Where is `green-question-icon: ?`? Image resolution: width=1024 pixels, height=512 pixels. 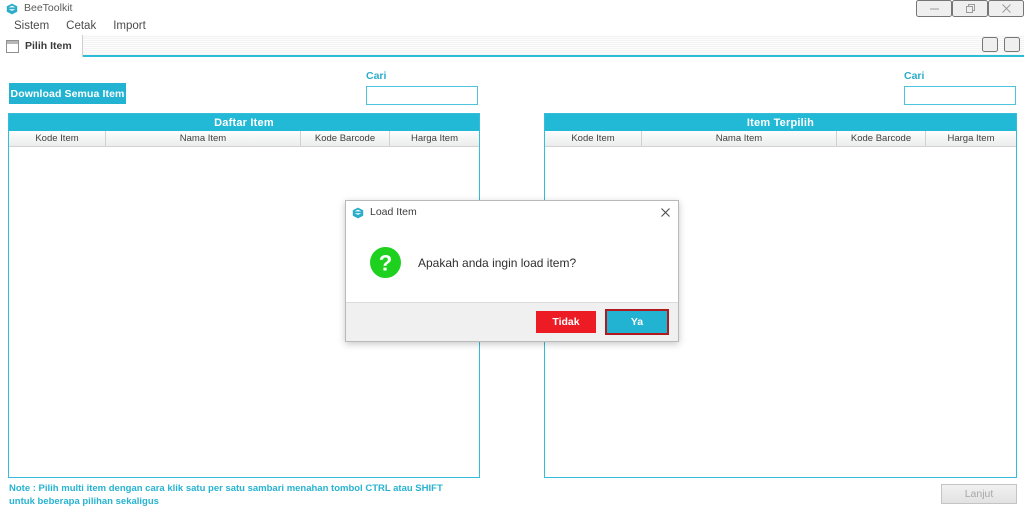
green-question-icon: ? is located at coordinates (385, 262).